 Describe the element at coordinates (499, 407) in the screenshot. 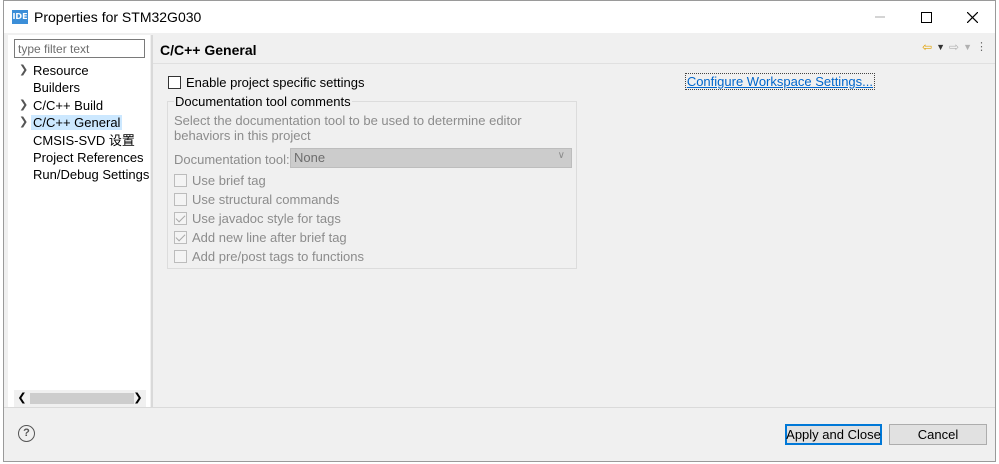

I see `button-bar-divider` at that location.